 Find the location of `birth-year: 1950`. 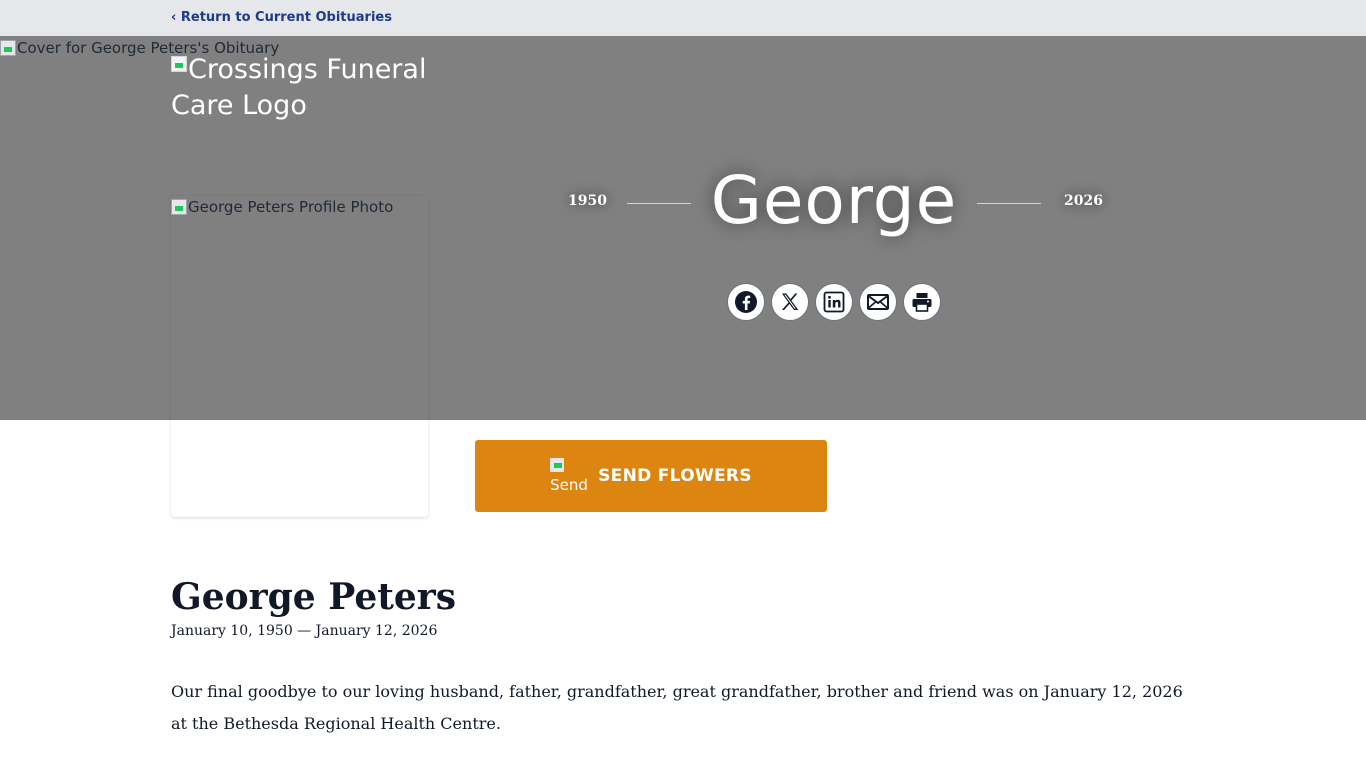

birth-year: 1950 is located at coordinates (587, 201).